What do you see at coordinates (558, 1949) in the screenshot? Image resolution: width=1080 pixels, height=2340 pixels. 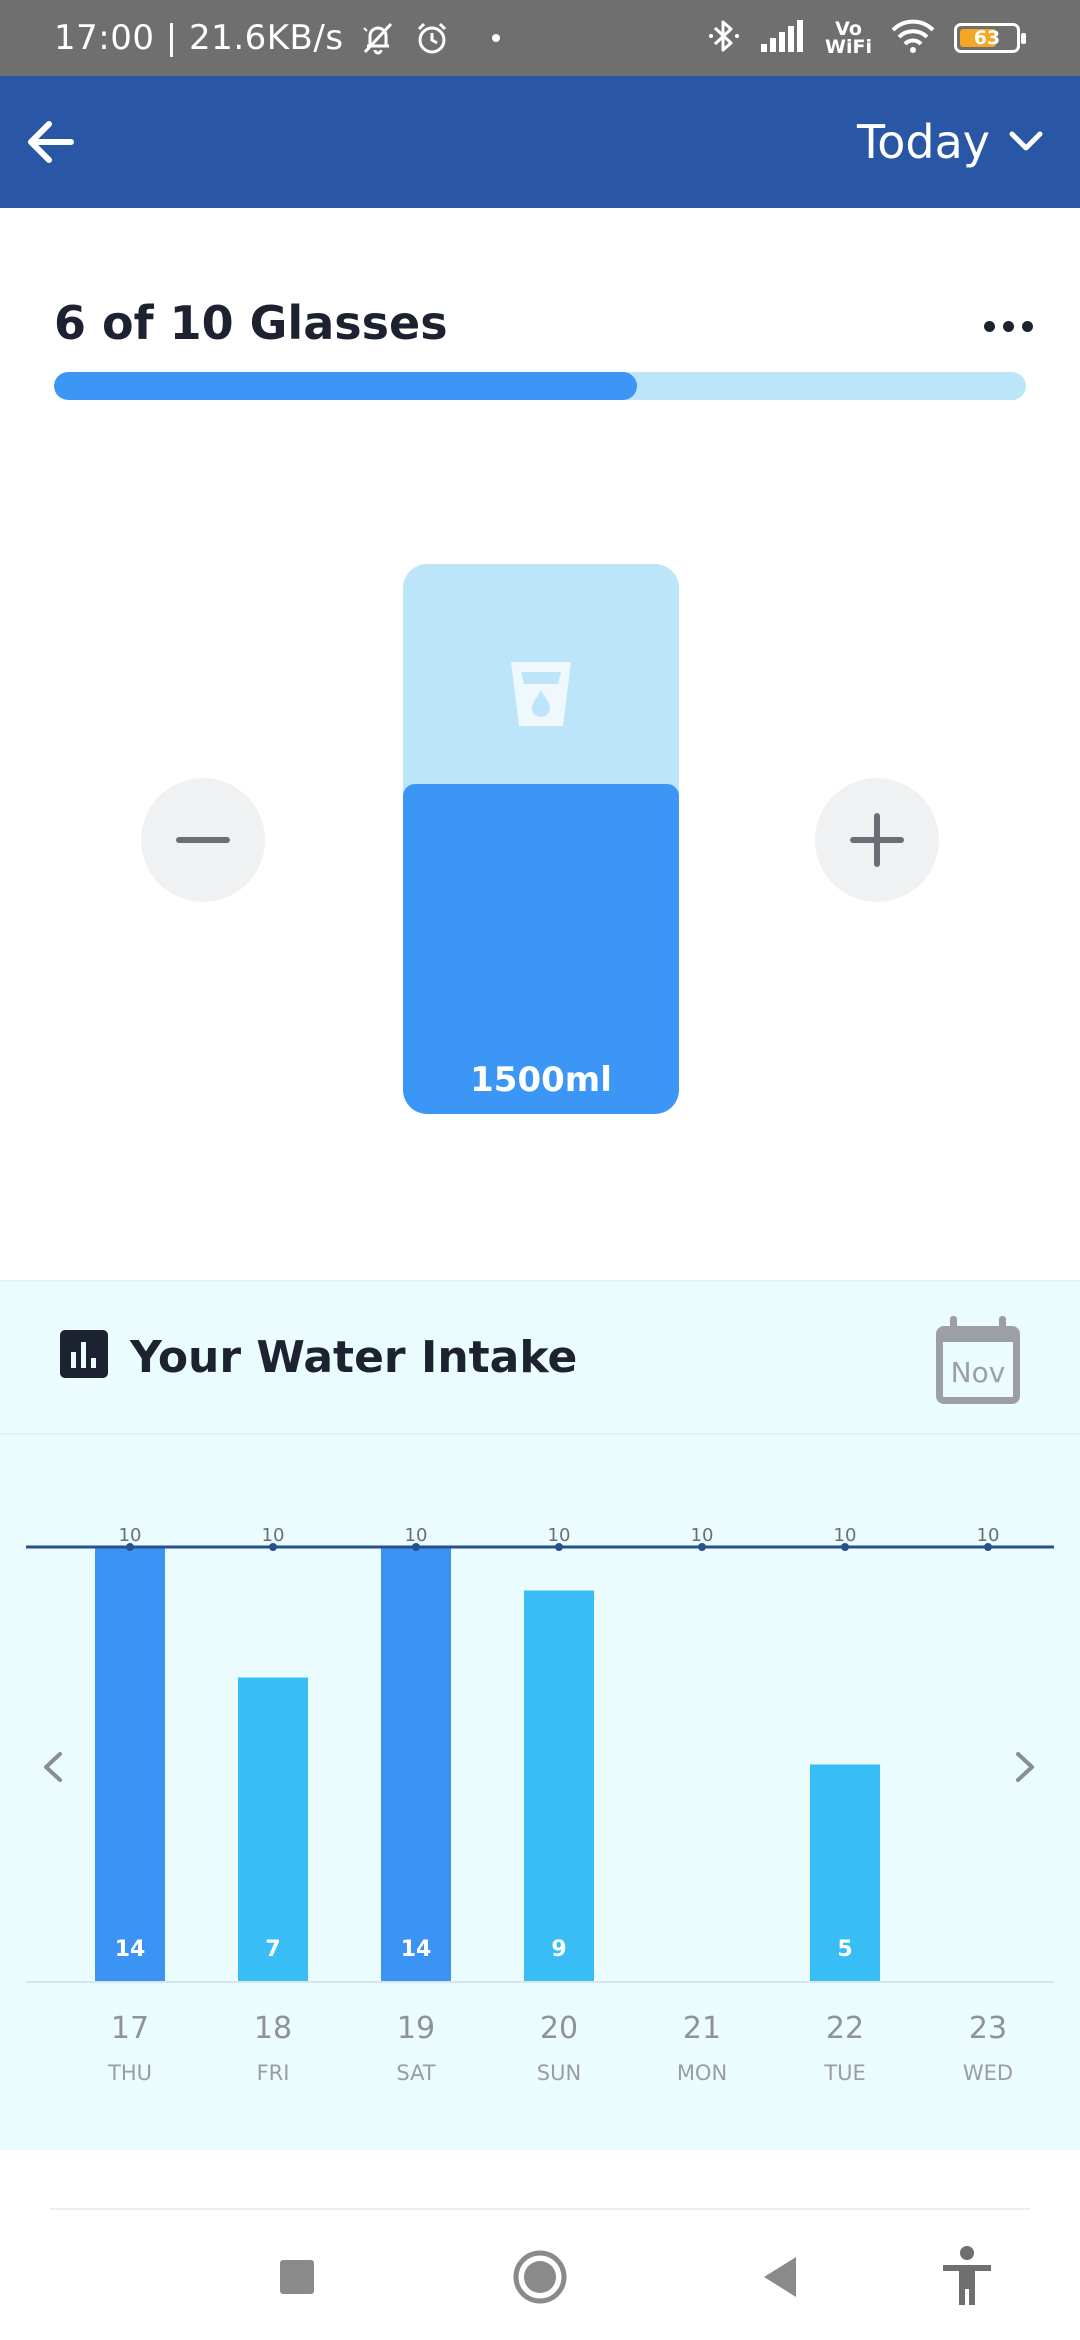 I see `bar-value-label: 9` at bounding box center [558, 1949].